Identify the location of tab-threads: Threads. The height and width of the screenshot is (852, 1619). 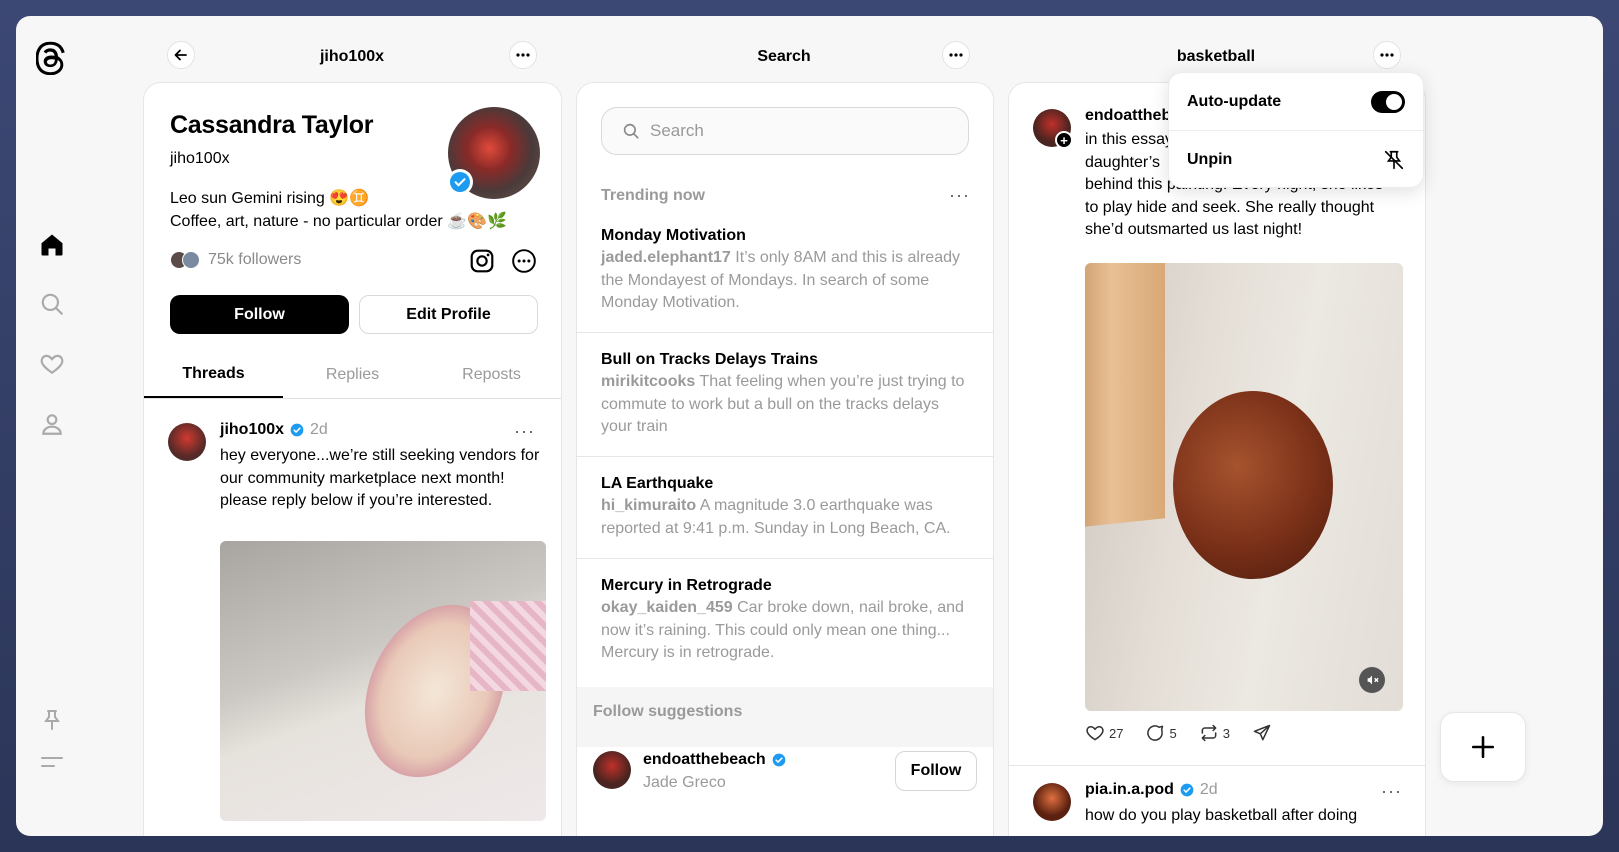
(213, 374).